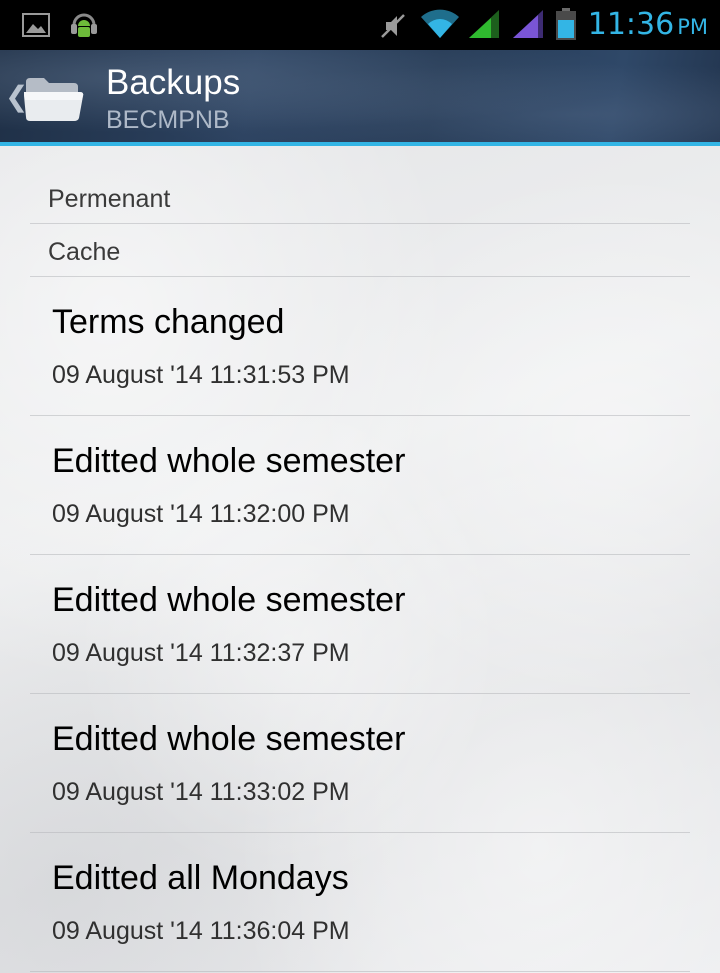  Describe the element at coordinates (393, 26) in the screenshot. I see `muted-icon` at that location.